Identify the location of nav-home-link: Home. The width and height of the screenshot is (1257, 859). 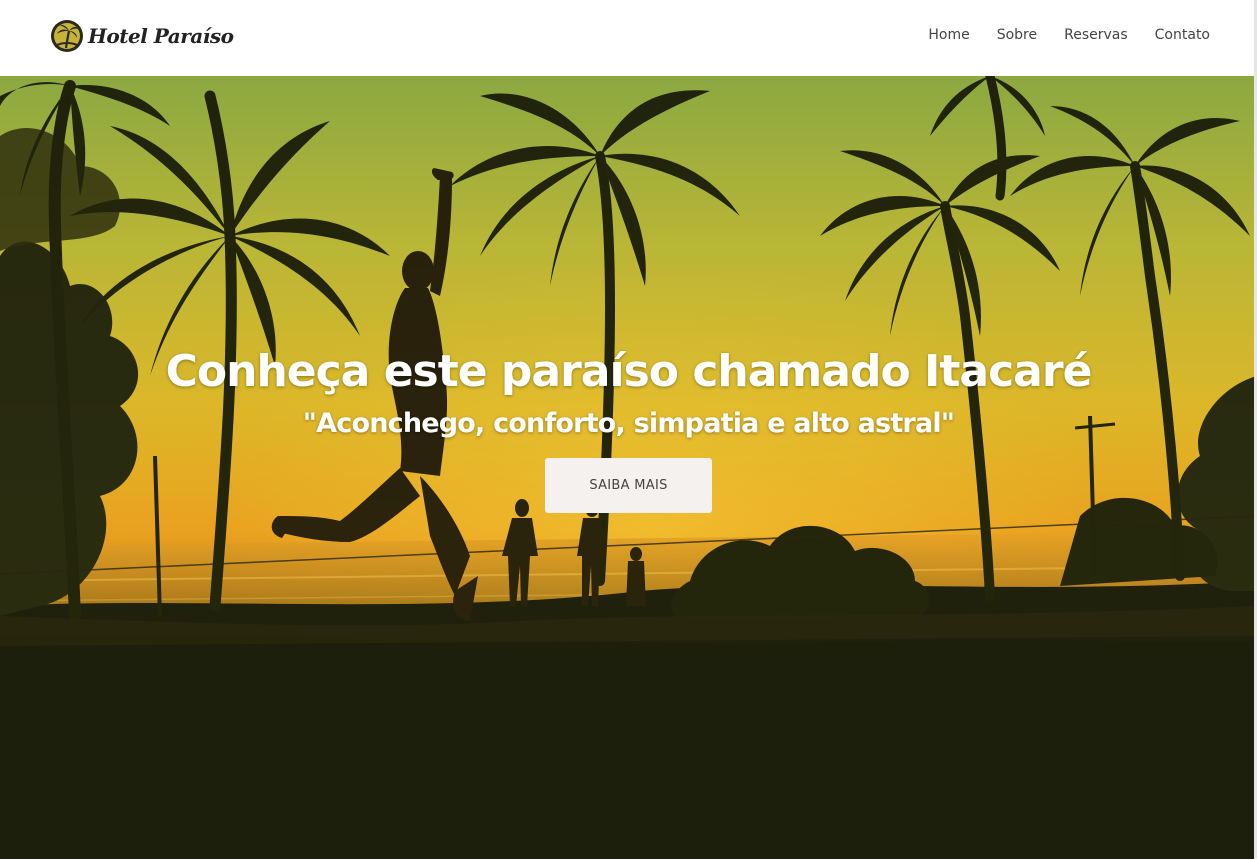
(948, 35).